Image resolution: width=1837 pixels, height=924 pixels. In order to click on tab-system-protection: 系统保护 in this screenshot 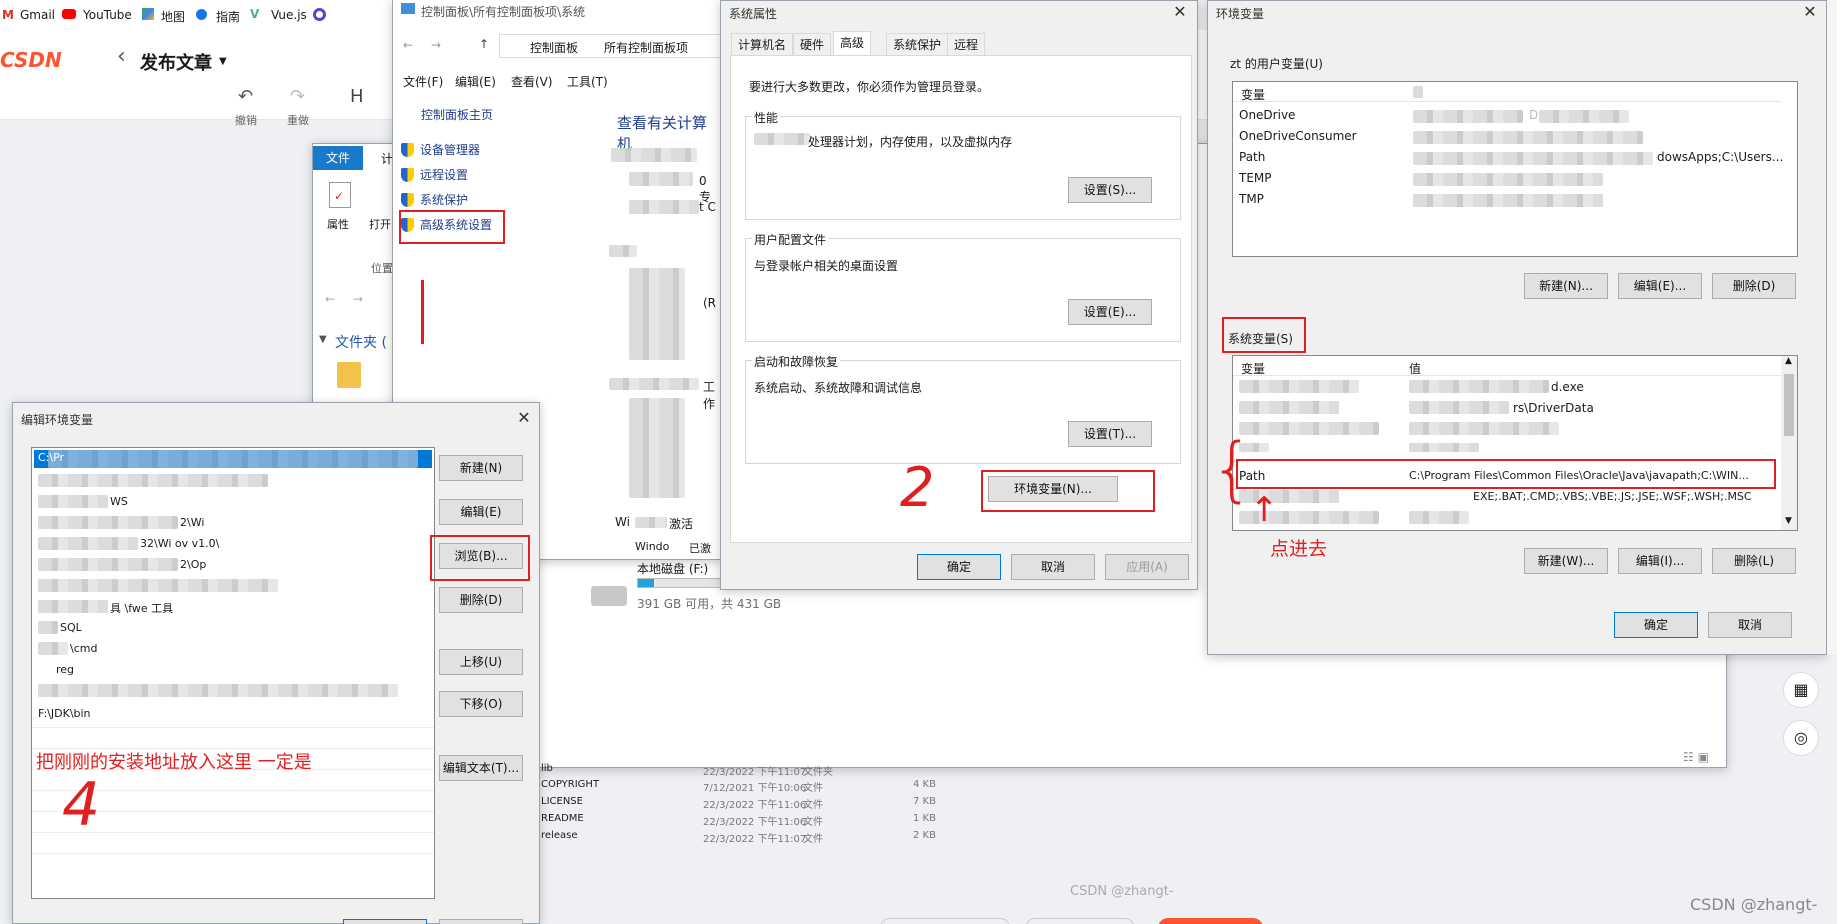, I will do `click(917, 44)`.